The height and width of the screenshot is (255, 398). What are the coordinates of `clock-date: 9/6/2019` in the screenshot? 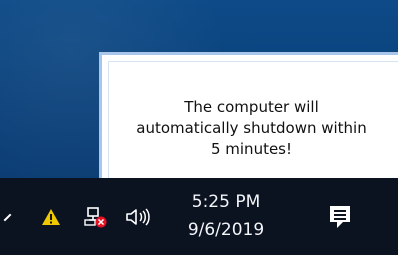 It's located at (226, 230).